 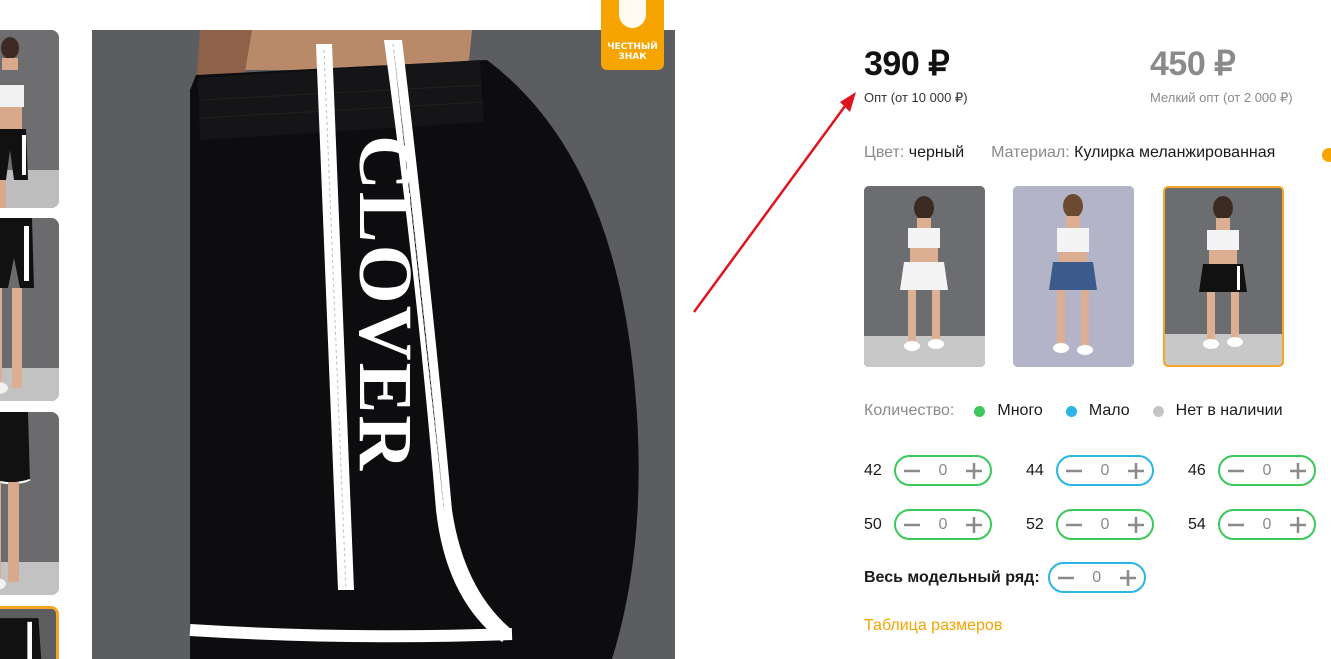 What do you see at coordinates (632, 35) in the screenshot?
I see `chestny-znak-badge: ЧЕСТНЫЙ ЗНАК` at bounding box center [632, 35].